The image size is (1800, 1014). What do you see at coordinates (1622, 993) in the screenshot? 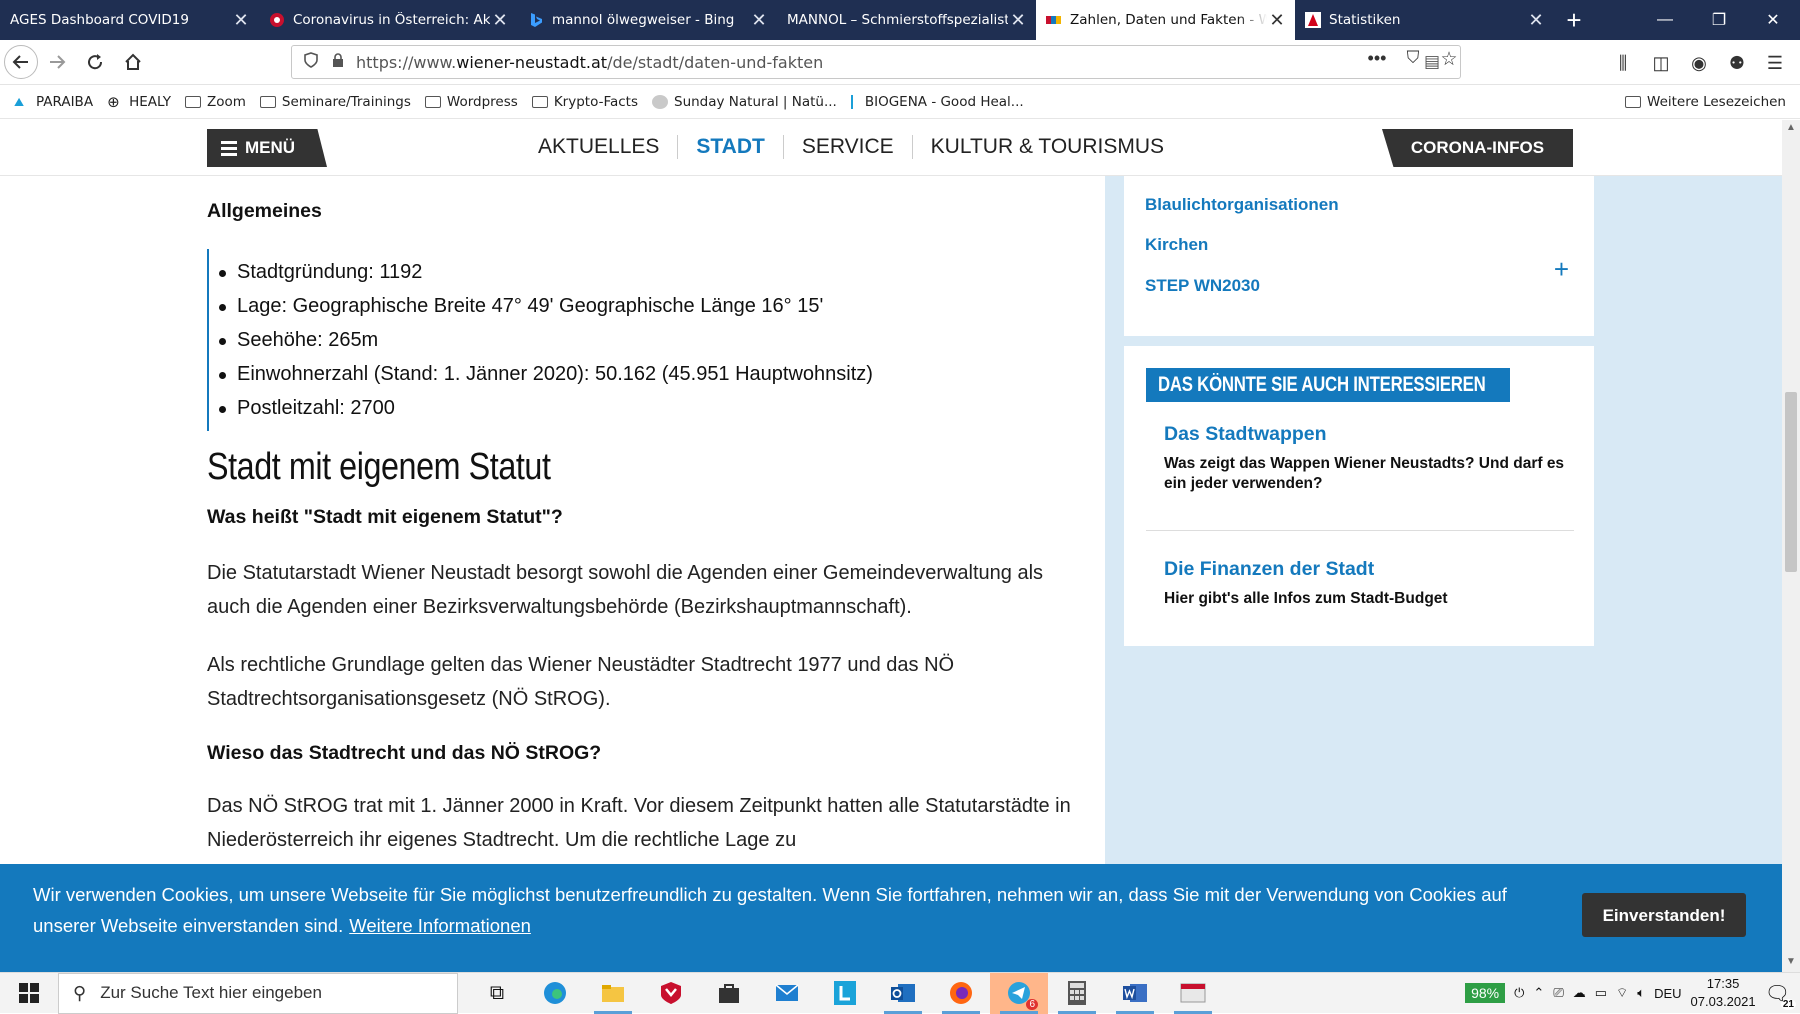
I see `wifi-icon: ⌔` at bounding box center [1622, 993].